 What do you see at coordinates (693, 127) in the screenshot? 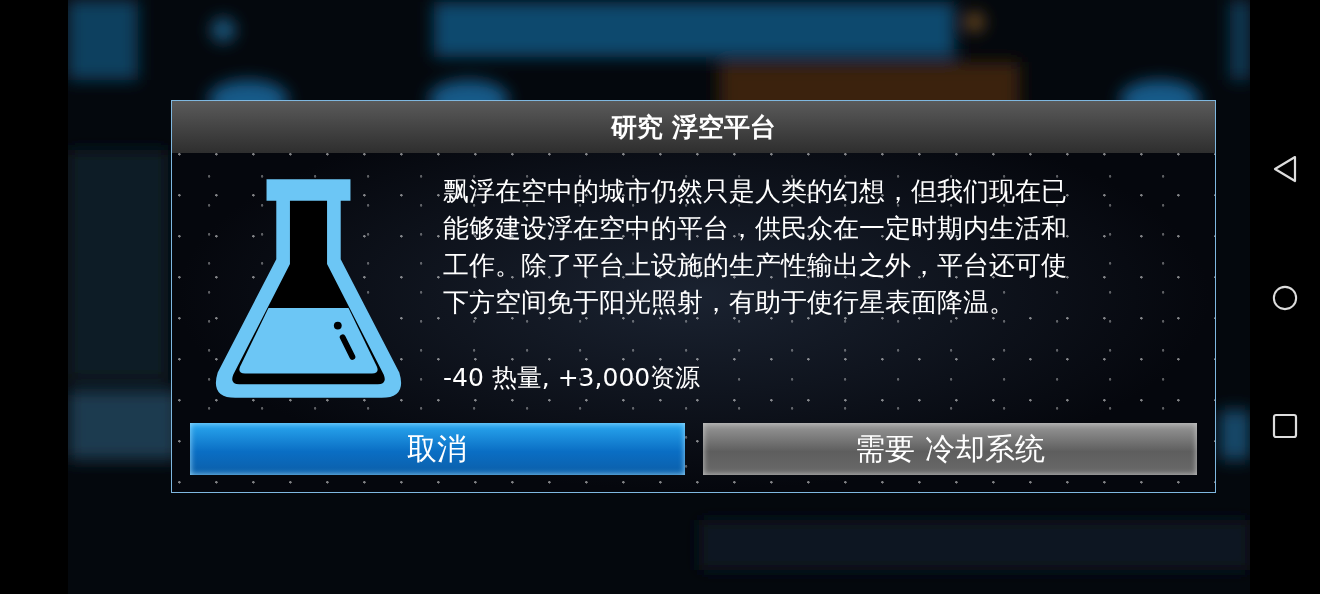
I see `dialog-title: 研究 浮空平台` at bounding box center [693, 127].